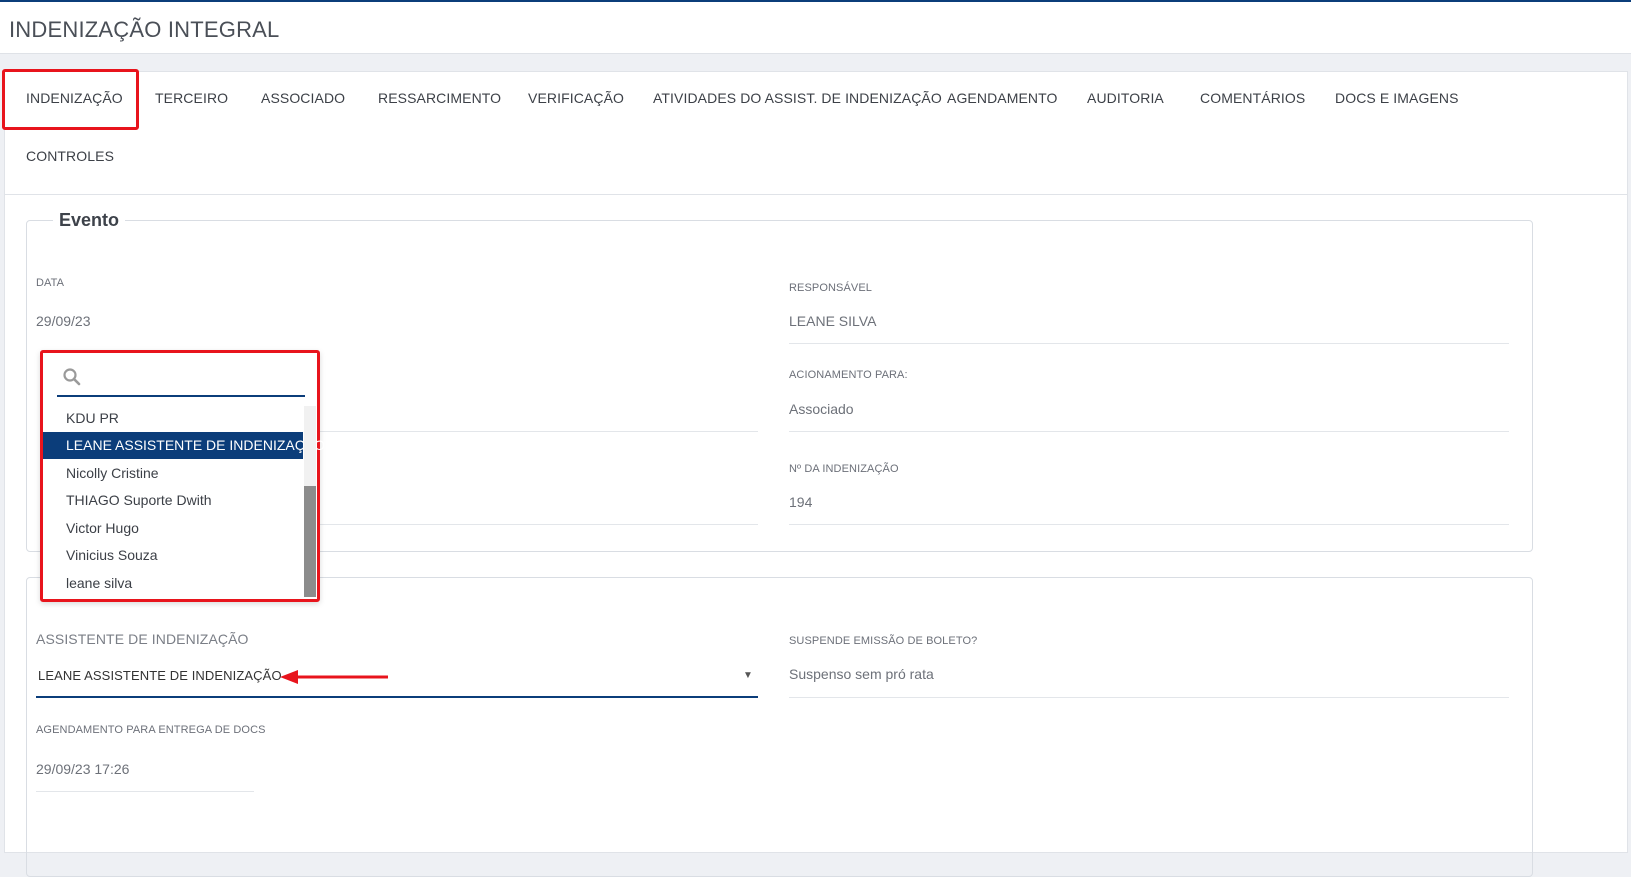  Describe the element at coordinates (1149, 431) in the screenshot. I see `acionamento-underline` at that location.